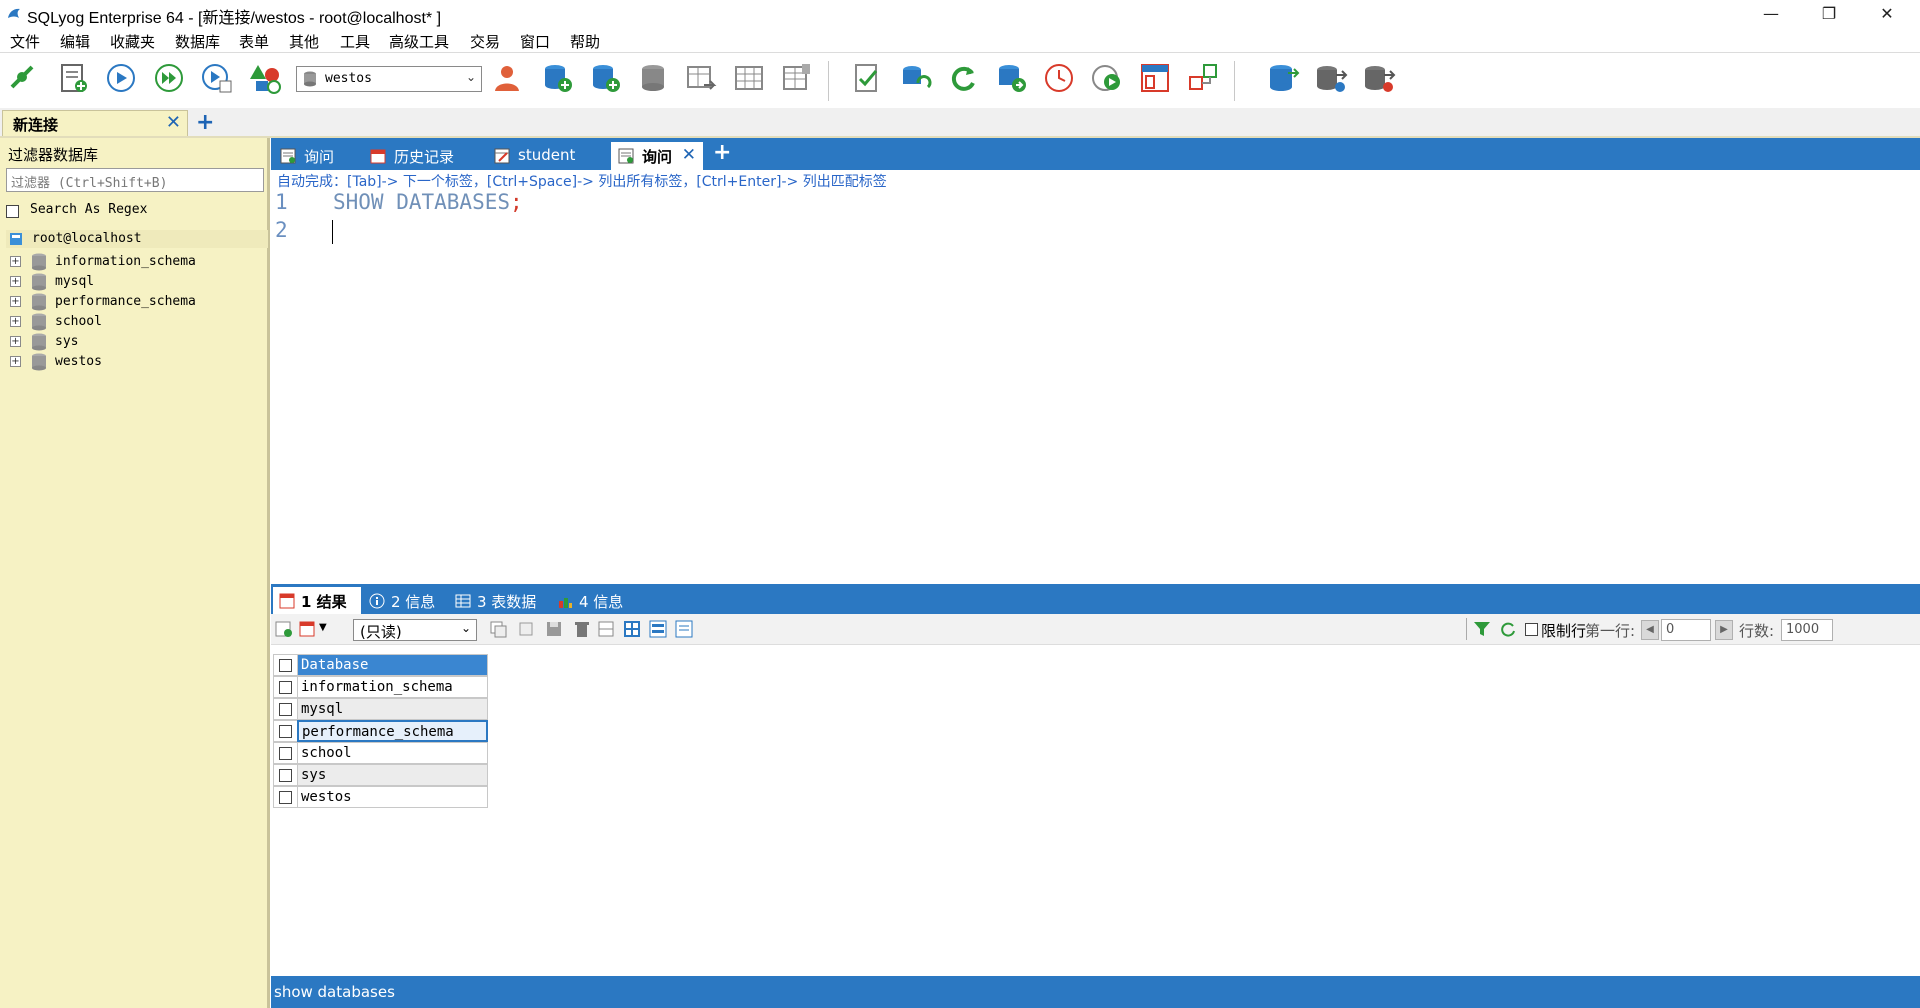 Image resolution: width=1920 pixels, height=1008 pixels. What do you see at coordinates (254, 41) in the screenshot?
I see `menu-table: 表单` at bounding box center [254, 41].